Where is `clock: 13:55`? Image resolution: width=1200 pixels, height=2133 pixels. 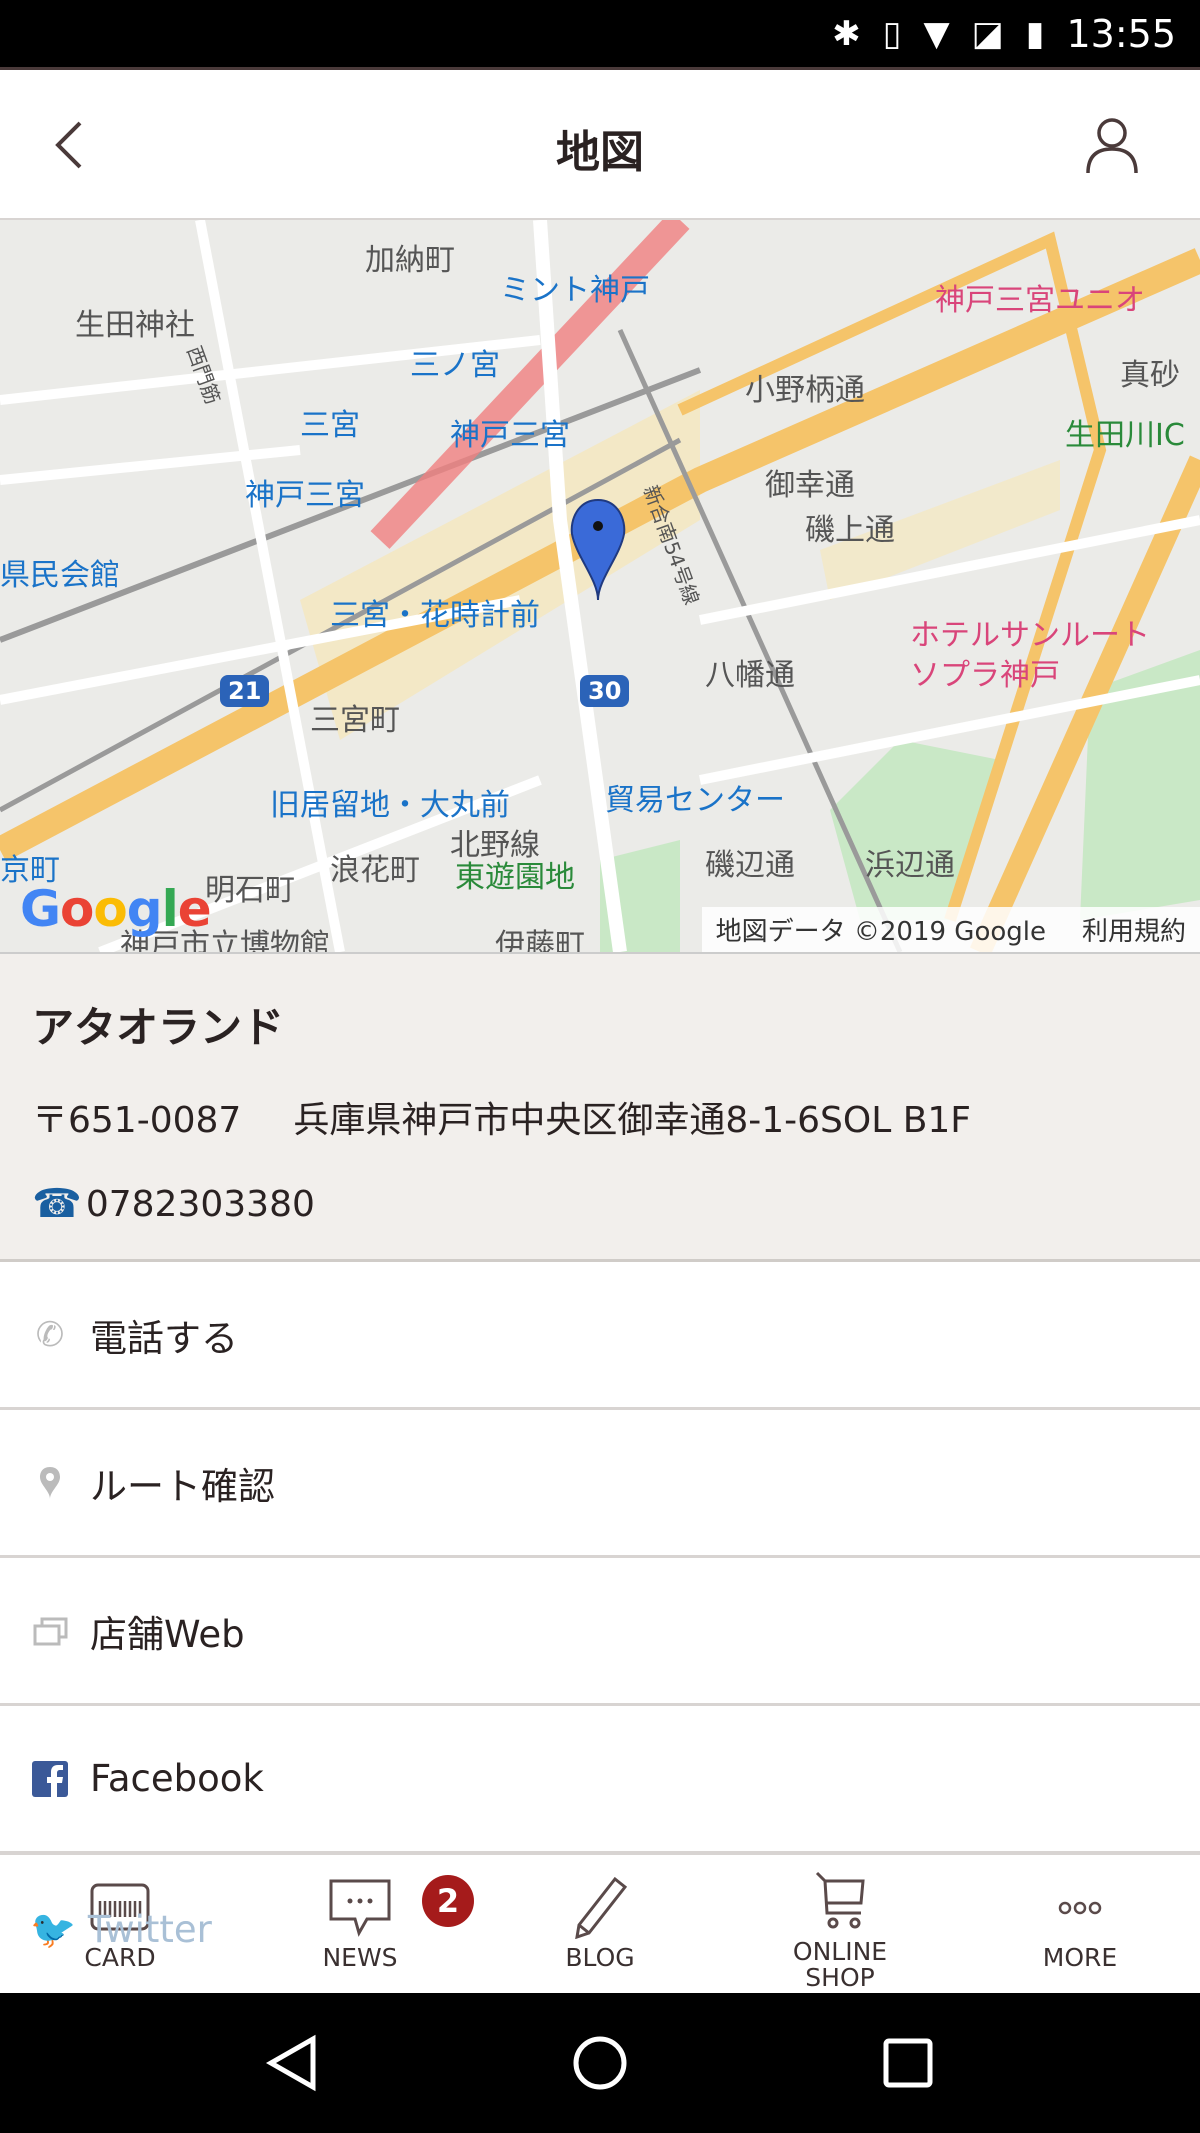
clock: 13:55 is located at coordinates (1121, 33).